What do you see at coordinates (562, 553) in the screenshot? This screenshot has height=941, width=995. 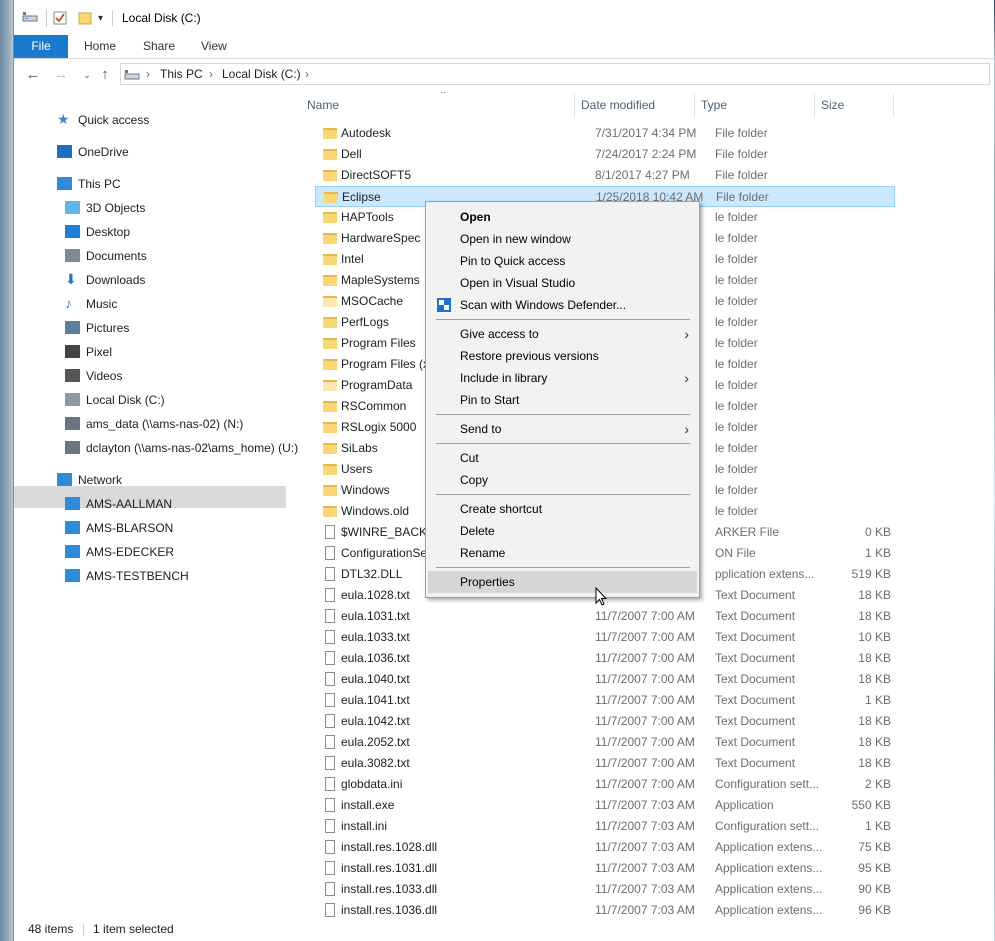 I see `menu-item-rename: Rename` at bounding box center [562, 553].